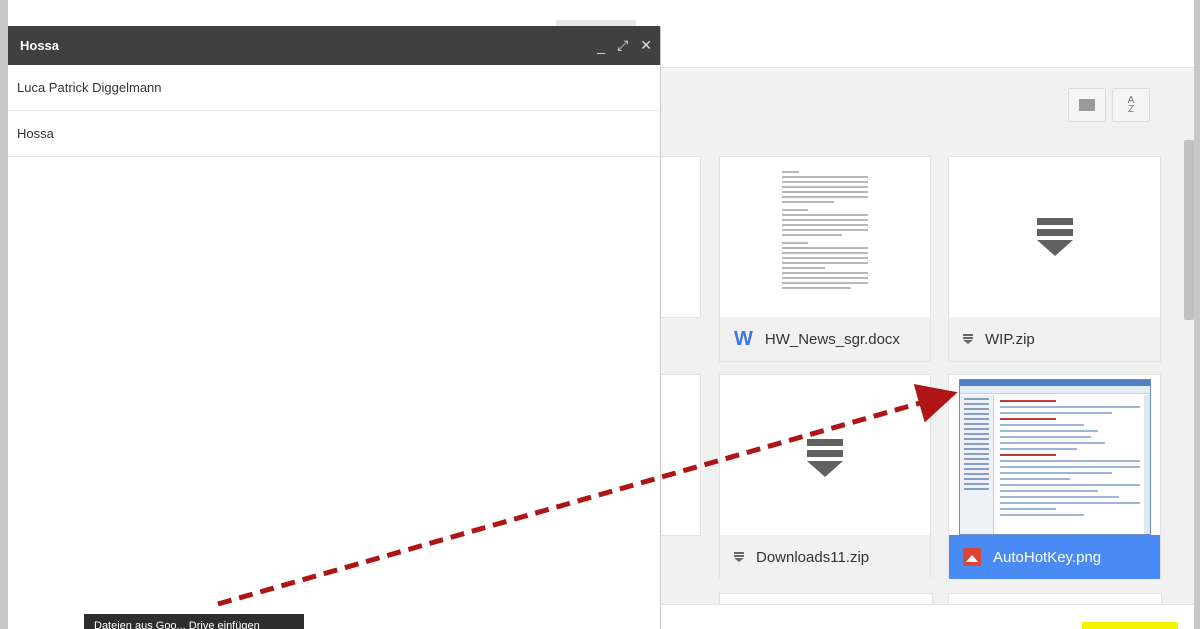 The height and width of the screenshot is (629, 1200). What do you see at coordinates (743, 338) in the screenshot?
I see `word-doc-icon: W` at bounding box center [743, 338].